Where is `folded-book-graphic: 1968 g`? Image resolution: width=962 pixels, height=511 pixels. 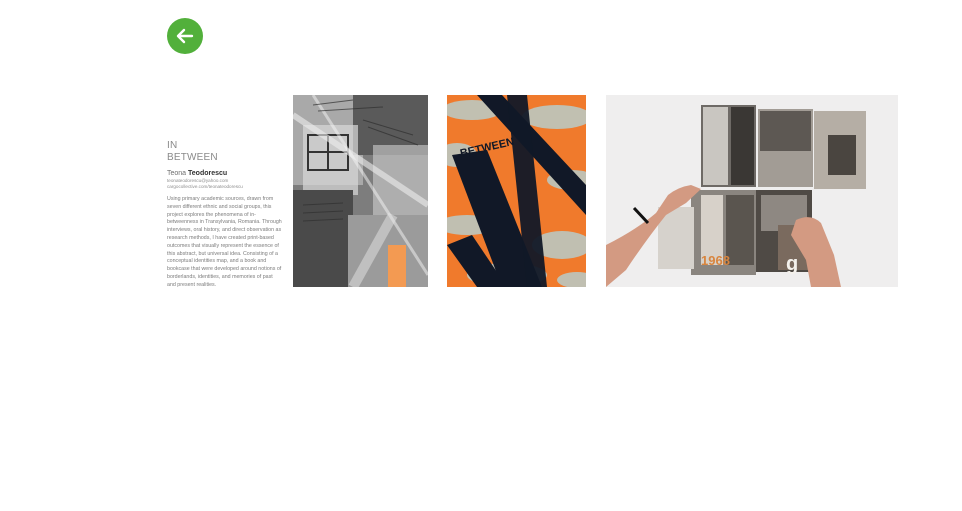 folded-book-graphic: 1968 g is located at coordinates (752, 191).